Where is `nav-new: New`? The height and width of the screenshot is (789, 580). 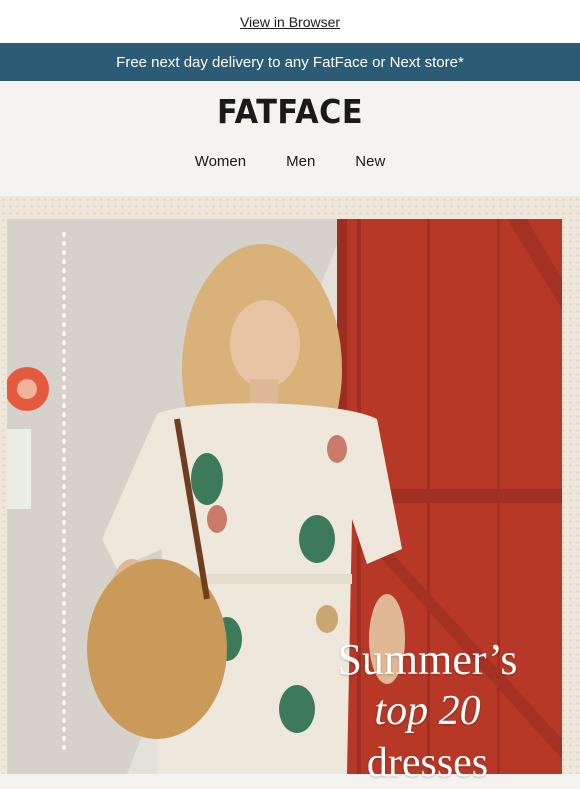 nav-new: New is located at coordinates (370, 161).